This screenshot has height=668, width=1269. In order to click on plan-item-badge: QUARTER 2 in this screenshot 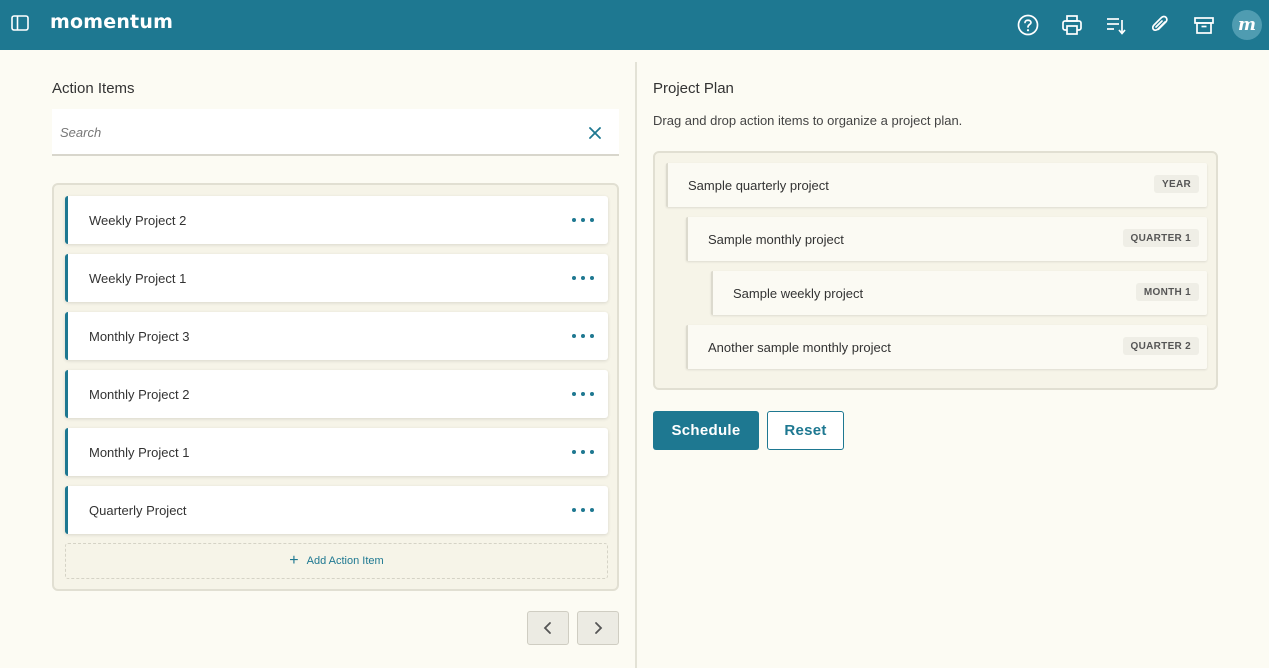, I will do `click(1160, 346)`.